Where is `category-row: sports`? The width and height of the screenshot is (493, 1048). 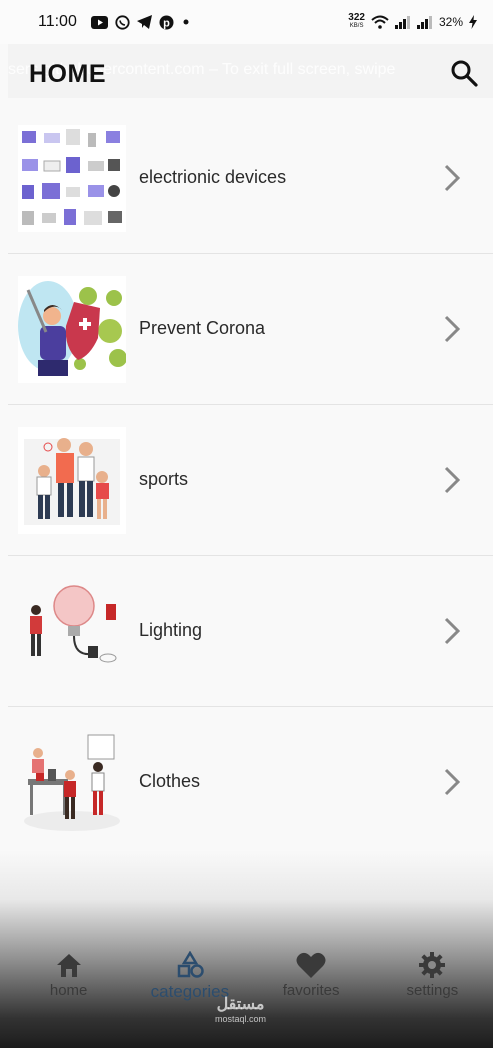 category-row: sports is located at coordinates (250, 480).